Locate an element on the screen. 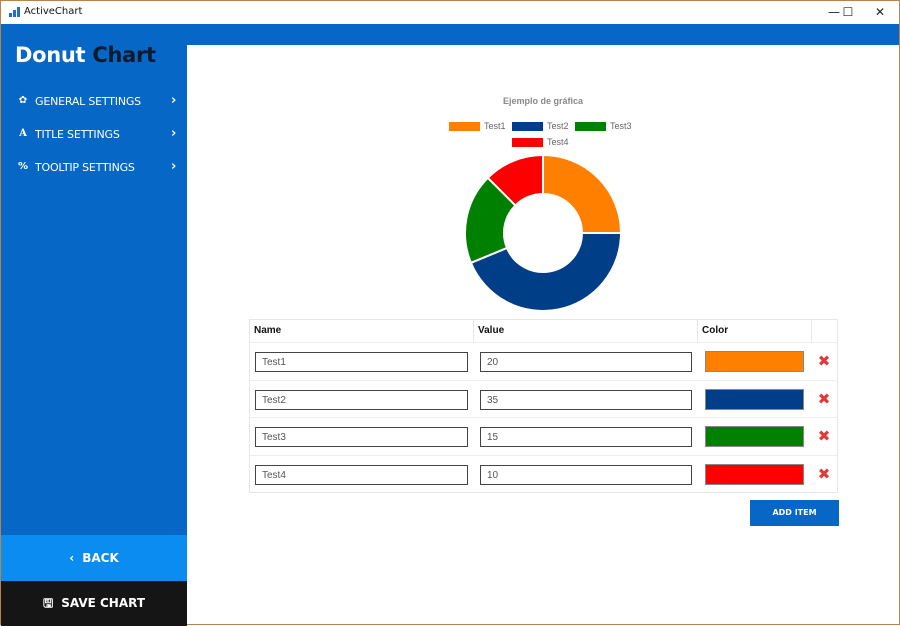 Image resolution: width=900 pixels, height=626 pixels. link-icon: % is located at coordinates (23, 166).